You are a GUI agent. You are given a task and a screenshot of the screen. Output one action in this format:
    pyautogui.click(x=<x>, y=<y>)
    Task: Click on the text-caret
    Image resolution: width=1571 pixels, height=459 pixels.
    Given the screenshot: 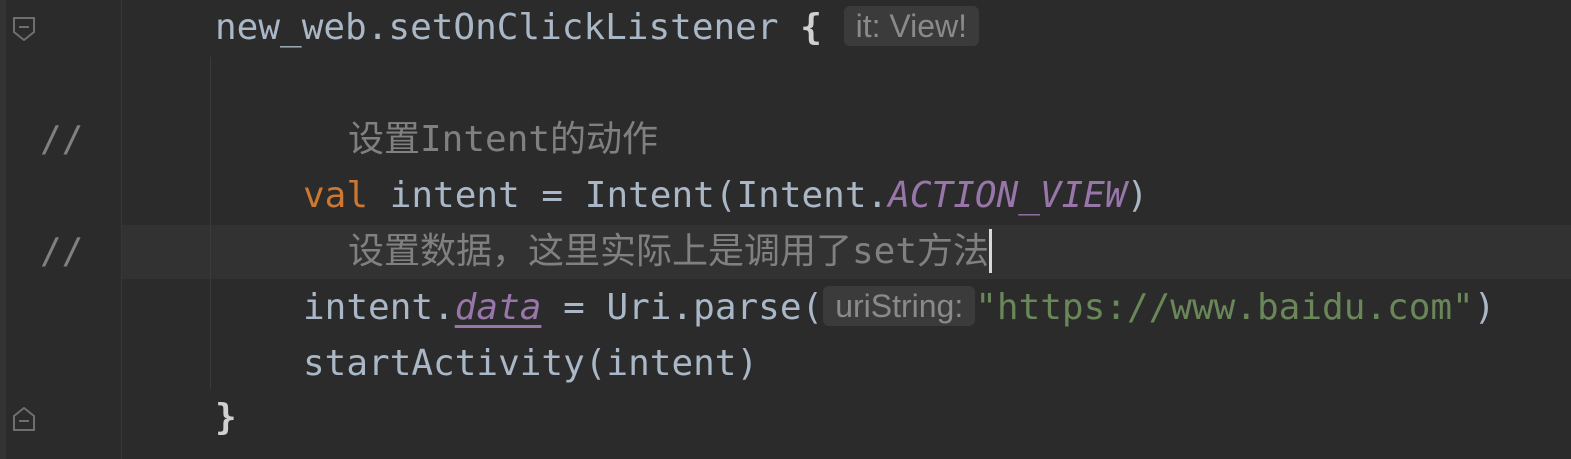 What is the action you would take?
    pyautogui.click(x=991, y=251)
    